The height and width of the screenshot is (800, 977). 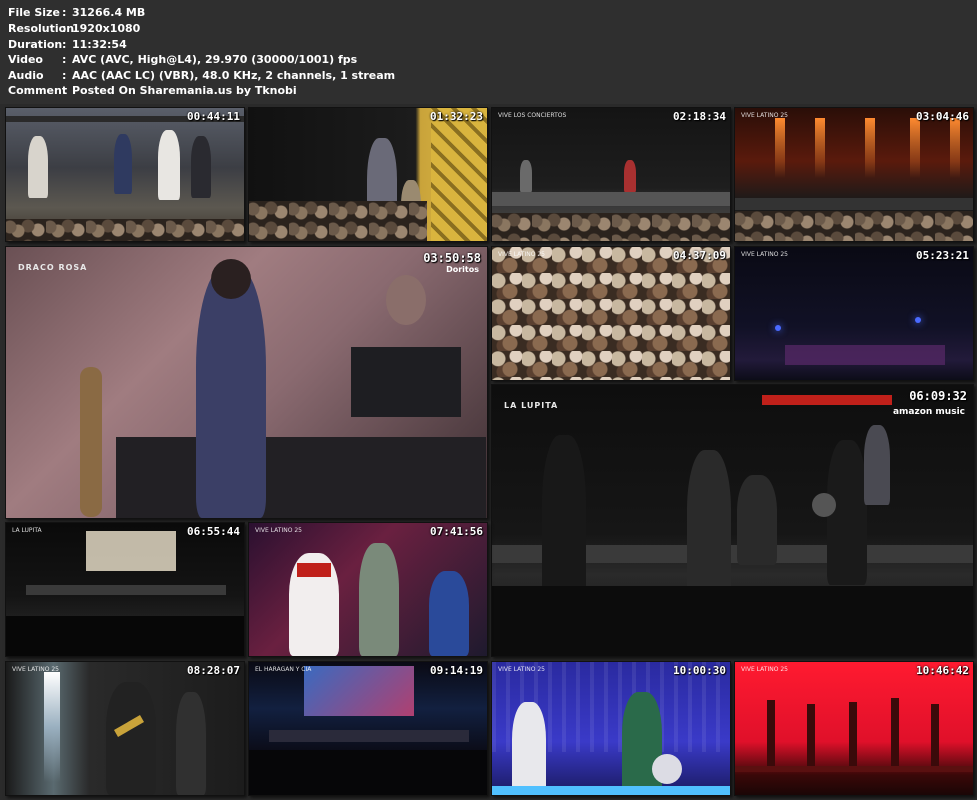 I want to click on channel-logo: LA LUPITA, so click(x=27, y=530).